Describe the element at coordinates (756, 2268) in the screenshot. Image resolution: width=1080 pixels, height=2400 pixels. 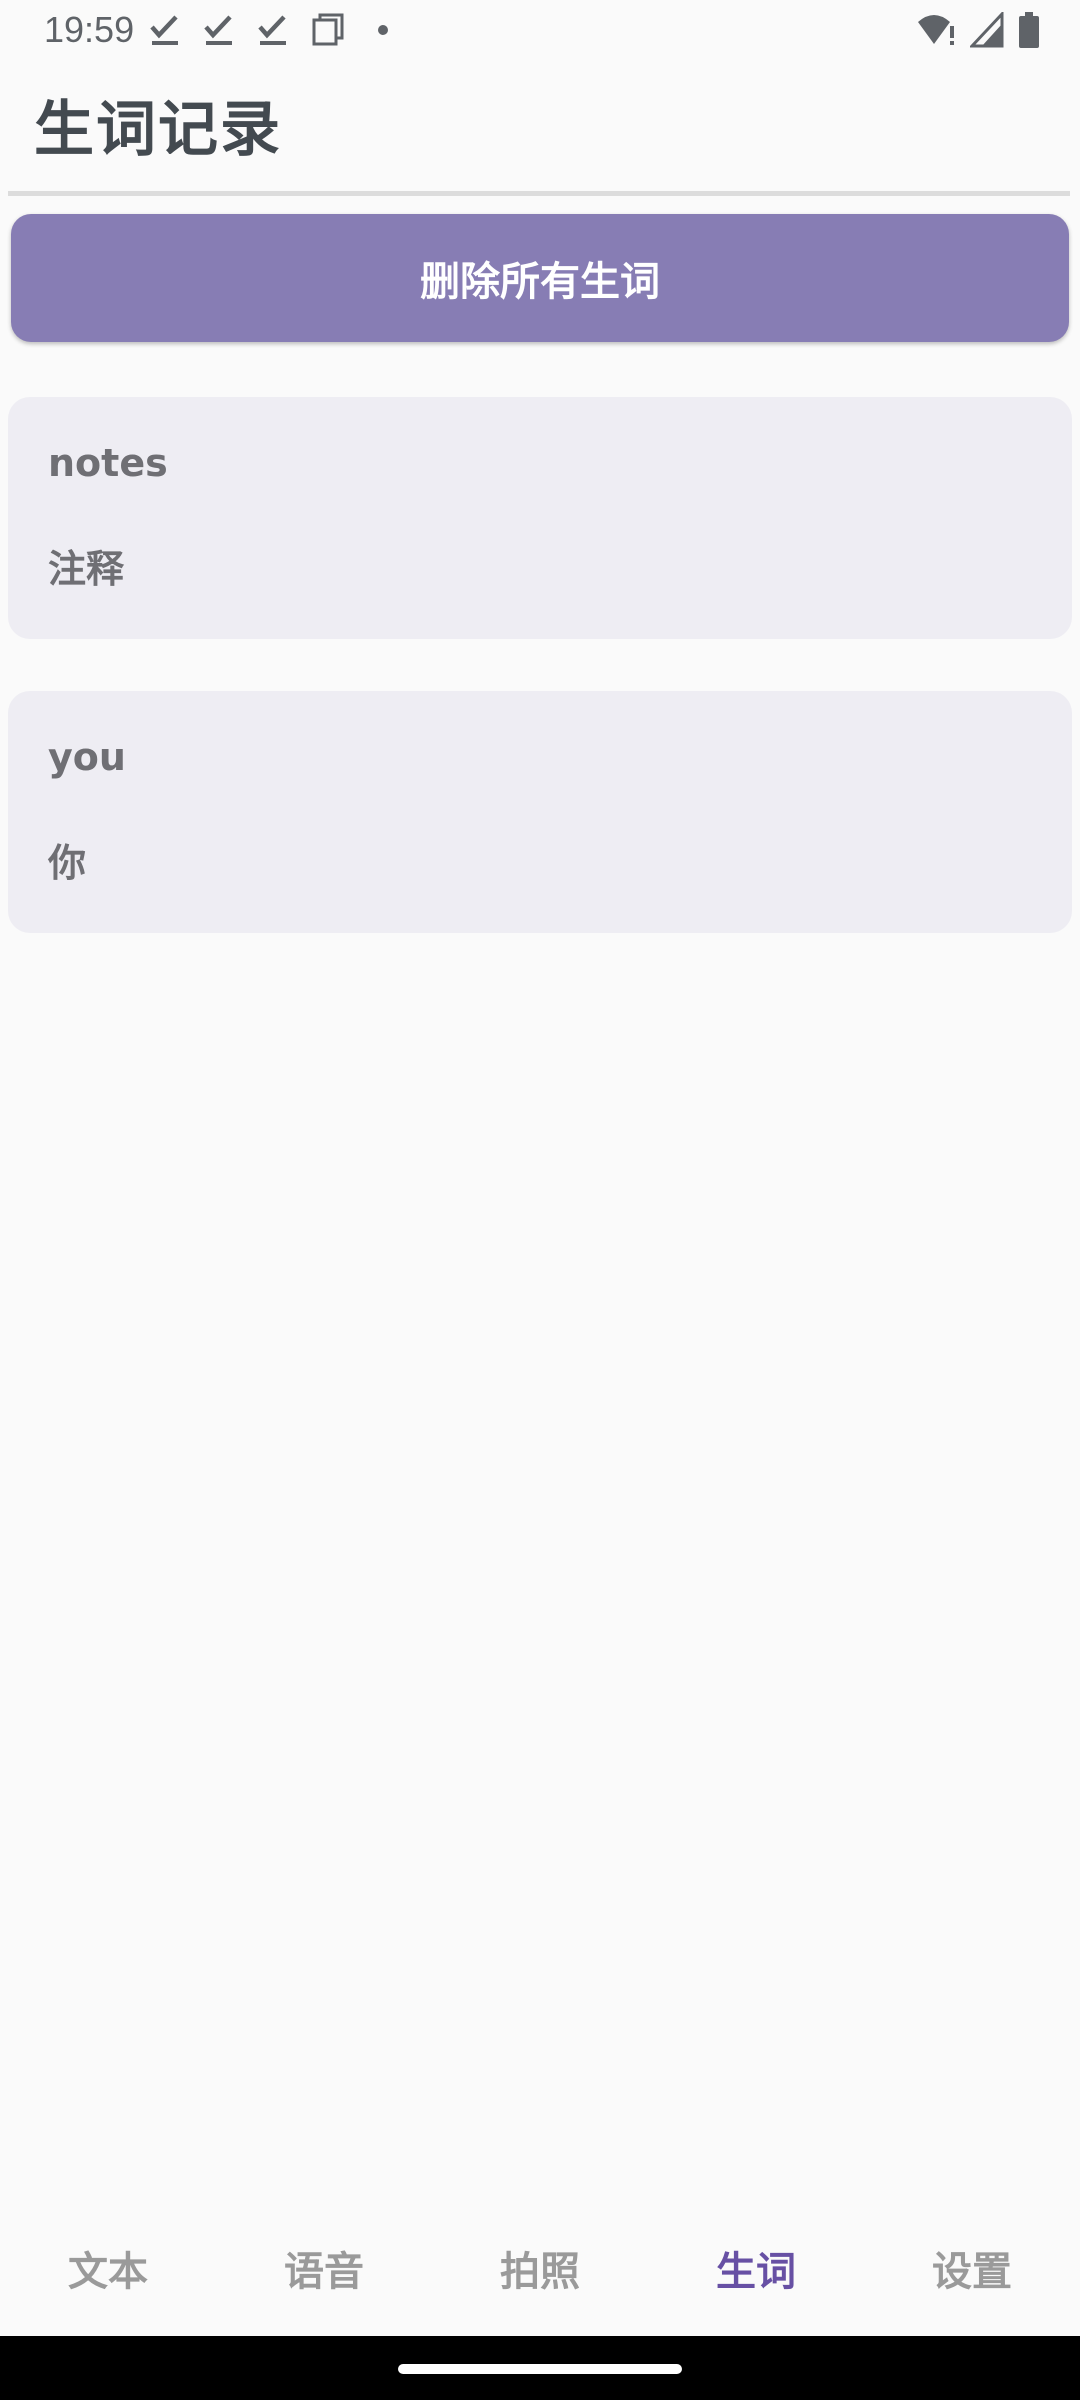
I see `nav-item-vocabulary: 生词` at that location.